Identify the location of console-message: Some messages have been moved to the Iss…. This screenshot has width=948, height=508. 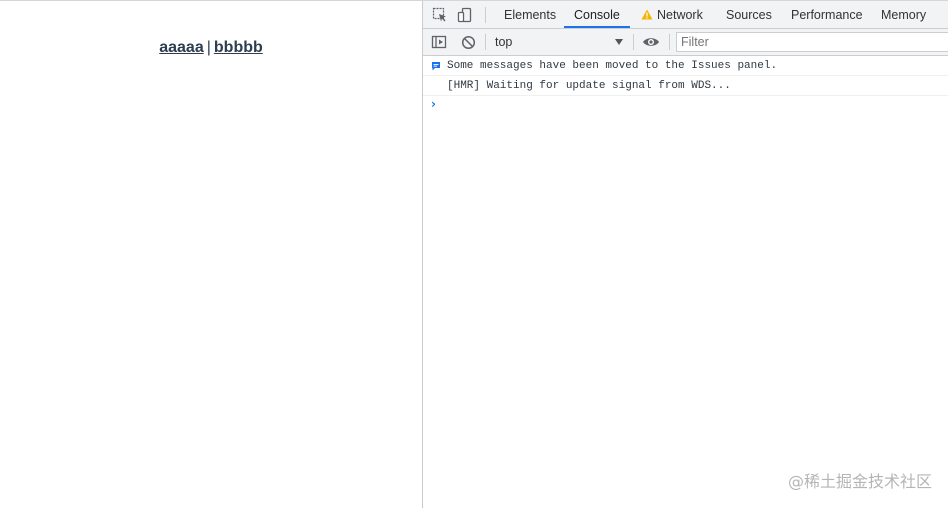
(685, 66).